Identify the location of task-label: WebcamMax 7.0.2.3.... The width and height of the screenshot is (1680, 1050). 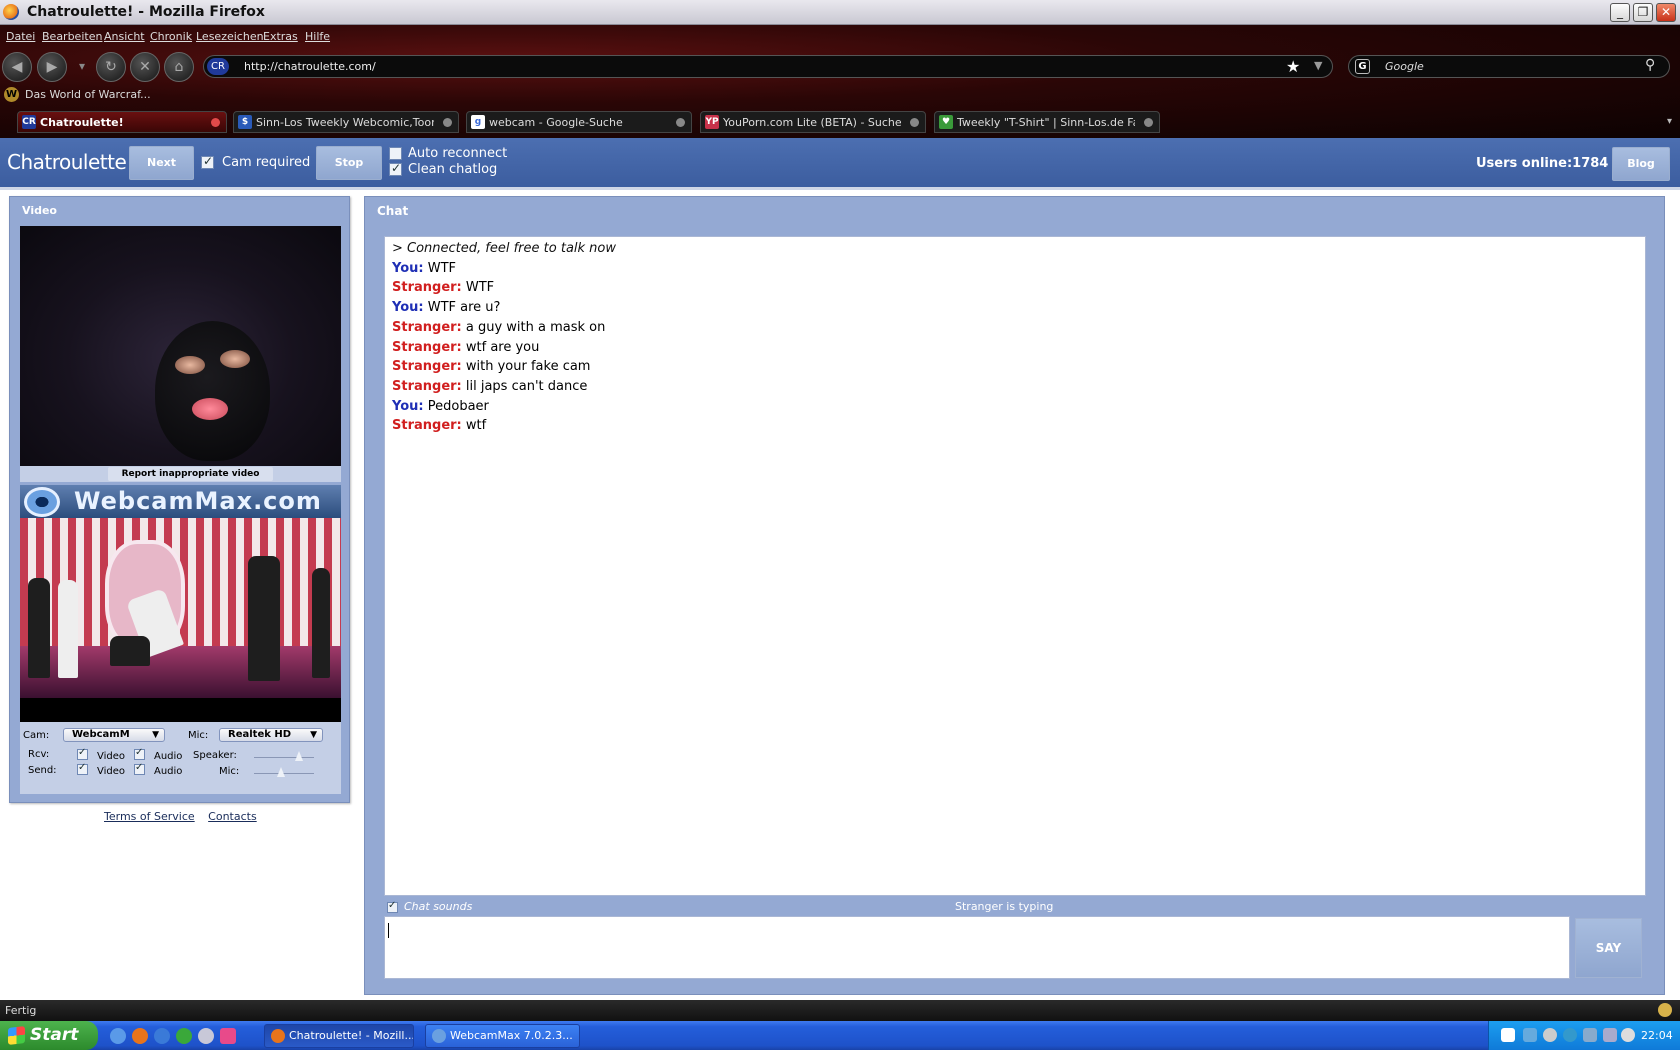
(511, 1035).